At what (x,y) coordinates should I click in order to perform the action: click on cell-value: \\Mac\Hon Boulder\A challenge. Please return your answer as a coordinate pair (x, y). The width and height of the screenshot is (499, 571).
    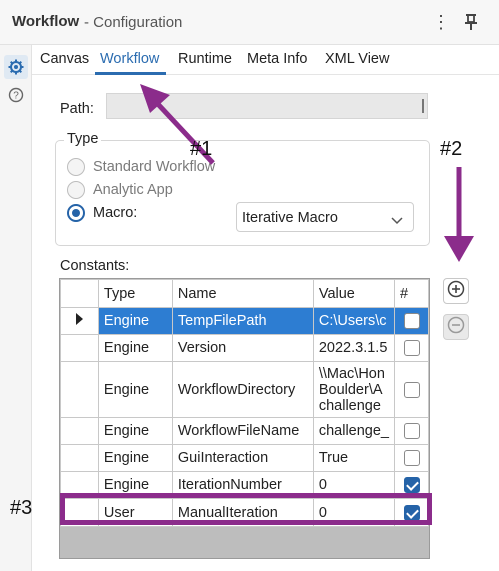
    Looking at the image, I should click on (354, 389).